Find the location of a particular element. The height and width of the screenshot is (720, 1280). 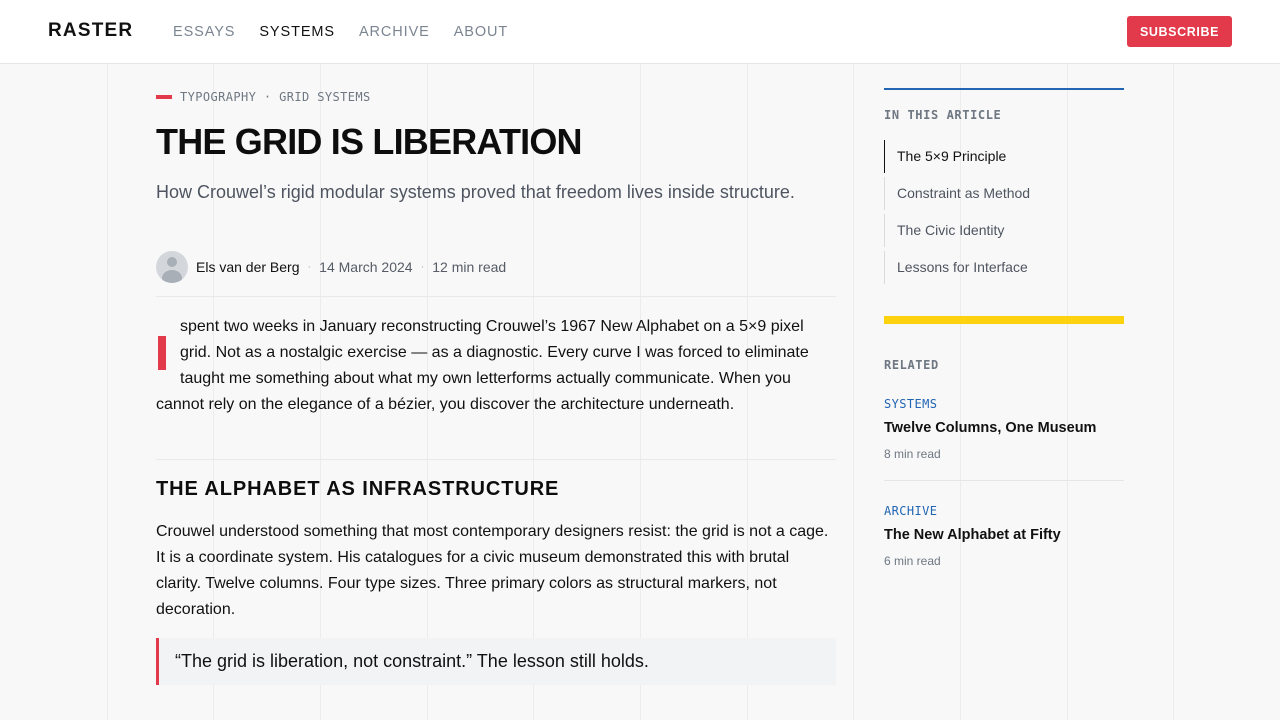

toc-heading: IN THIS ARTICLE is located at coordinates (943, 115).